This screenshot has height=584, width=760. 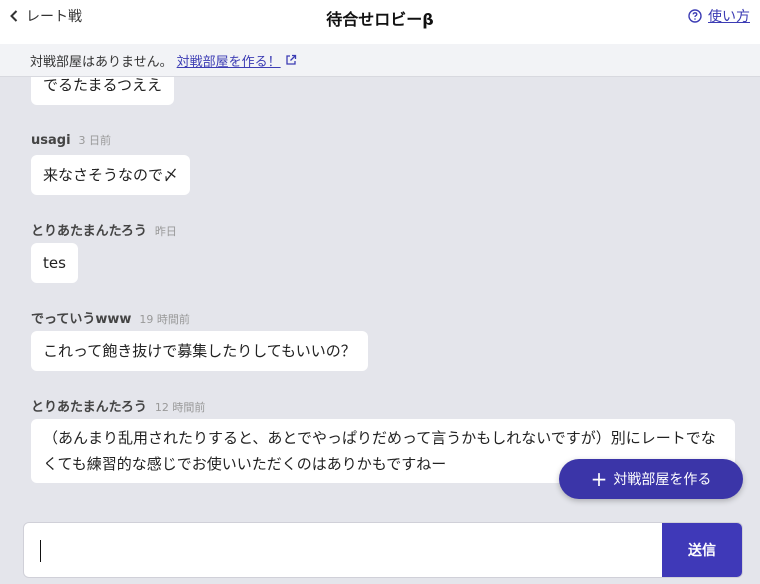 I want to click on message-username: でっていうwww, so click(x=81, y=319).